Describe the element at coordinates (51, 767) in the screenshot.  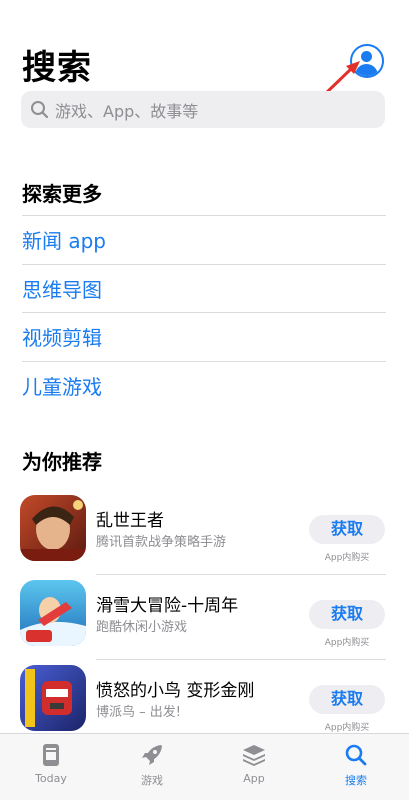
I see `tab-today: Today` at that location.